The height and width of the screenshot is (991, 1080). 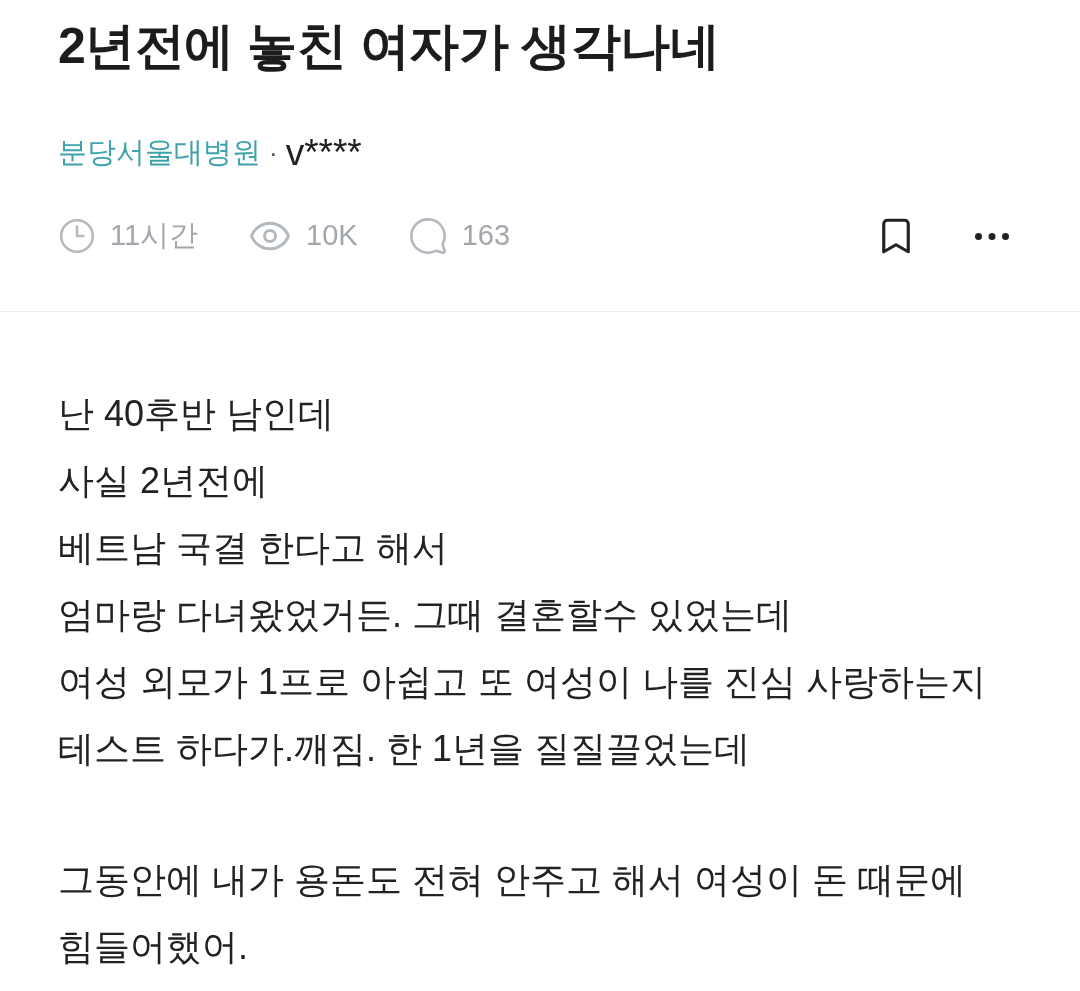 I want to click on body-text-line: 그동안에 내가 용돈도 전혀 안주고 해서 여성이 돈 때문에, so click(x=512, y=880).